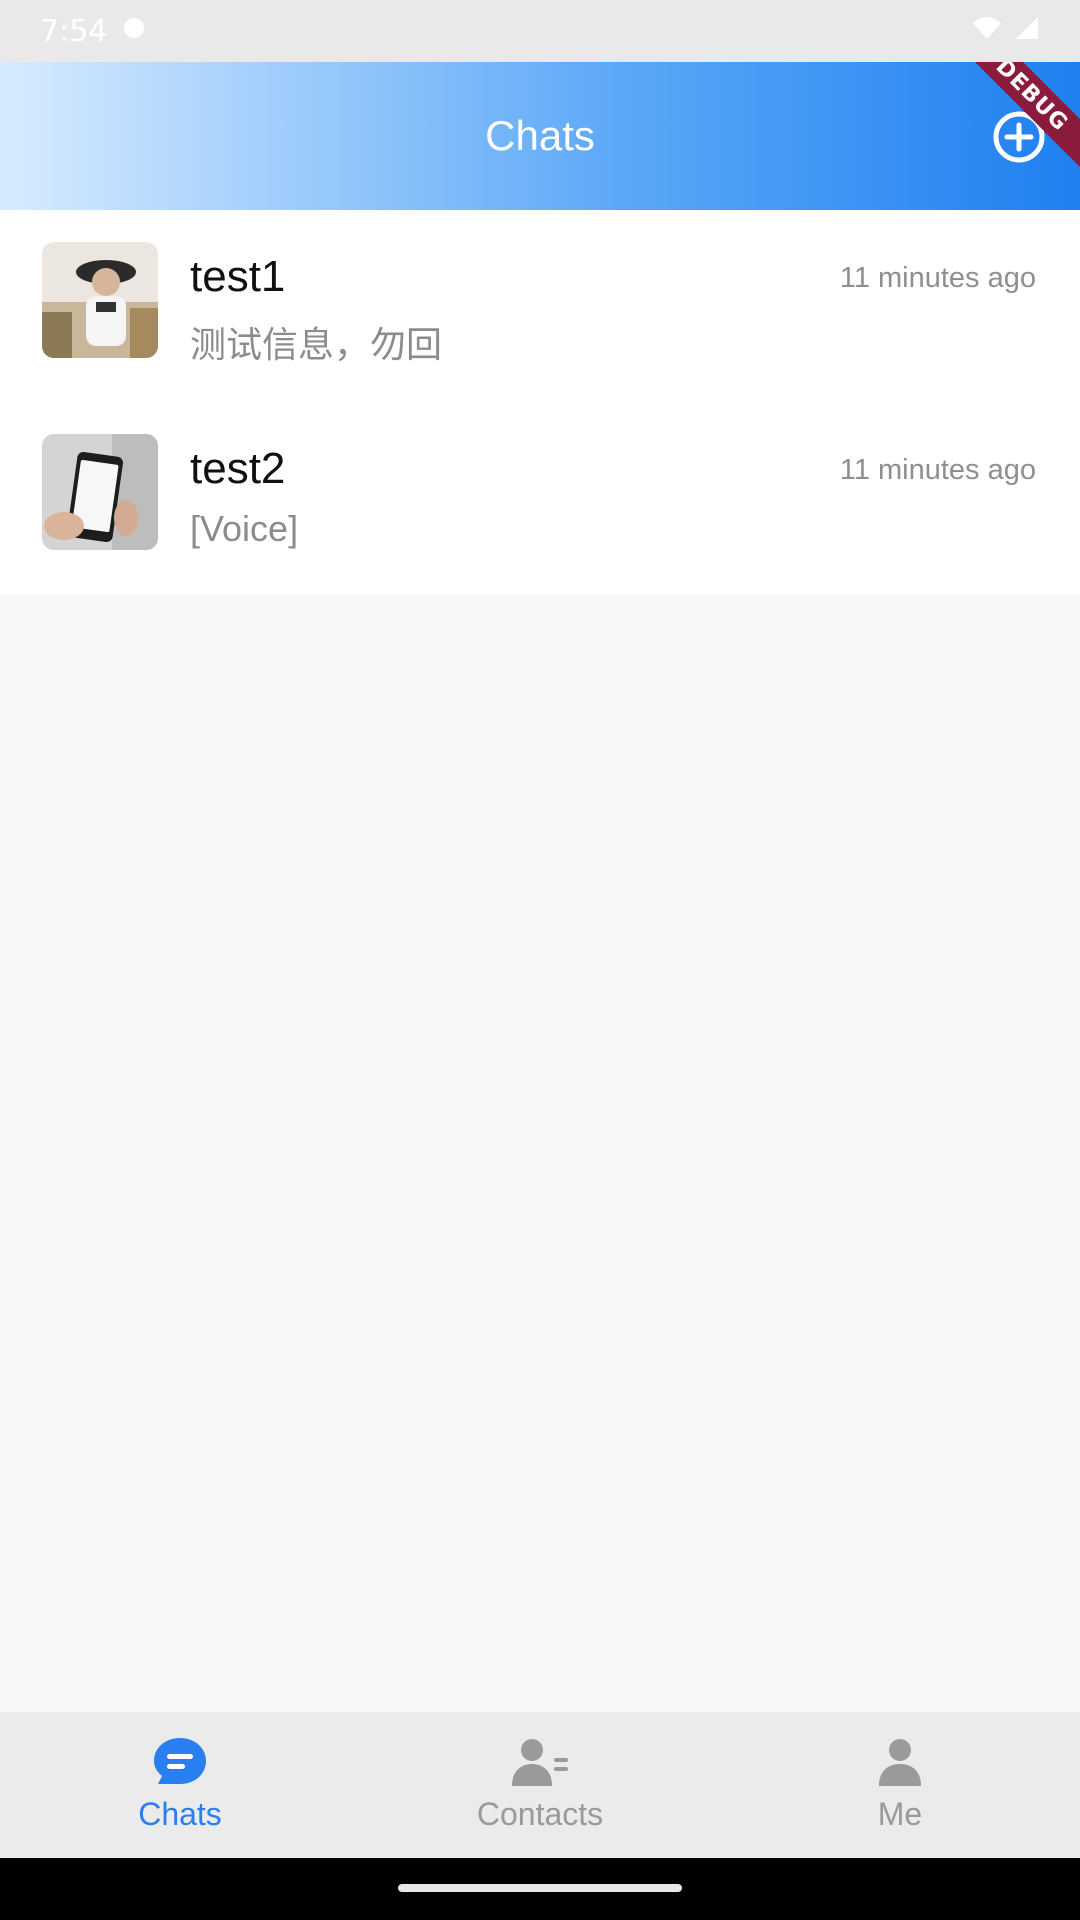 This screenshot has width=1080, height=1920. What do you see at coordinates (540, 306) in the screenshot?
I see `chat-list-item: test1 11 minutes ago 测试信息，勿回` at bounding box center [540, 306].